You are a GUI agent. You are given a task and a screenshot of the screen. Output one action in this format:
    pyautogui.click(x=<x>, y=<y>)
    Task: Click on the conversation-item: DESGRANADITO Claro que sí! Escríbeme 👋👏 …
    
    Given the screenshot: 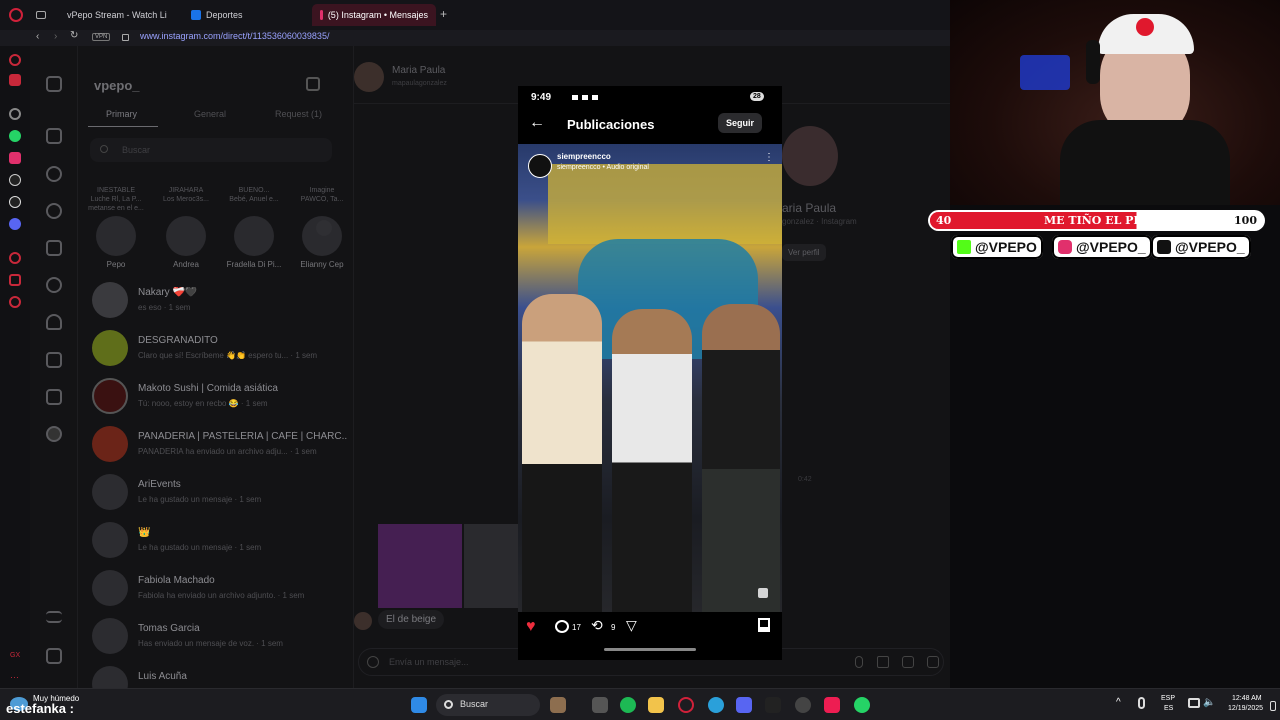 What is the action you would take?
    pyautogui.click(x=222, y=349)
    